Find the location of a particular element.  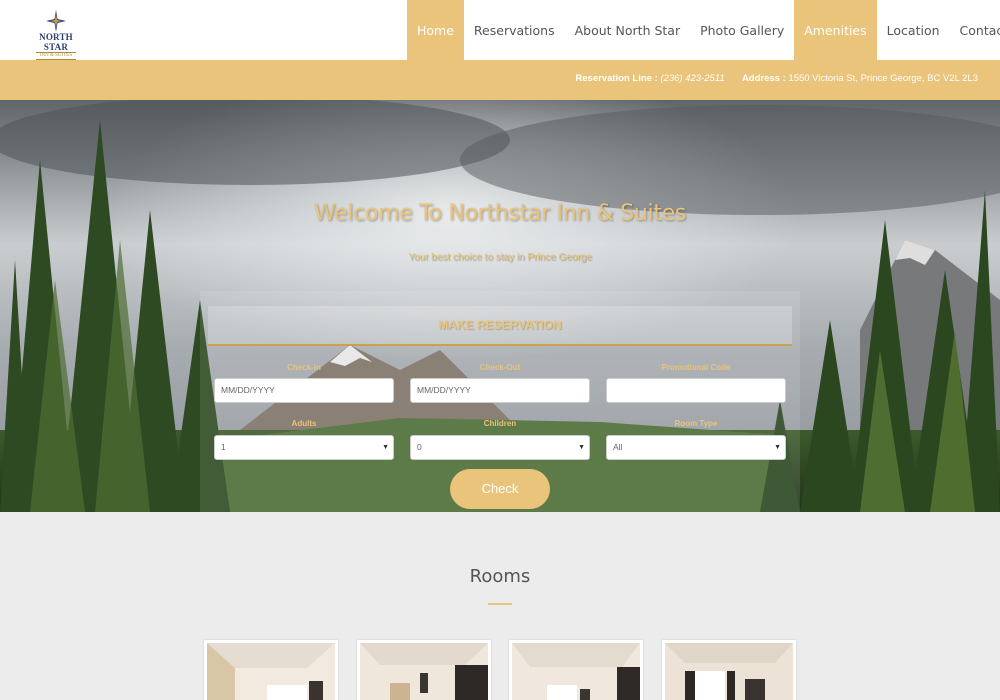

reservation-line-label: Reservation Line : is located at coordinates (616, 78).